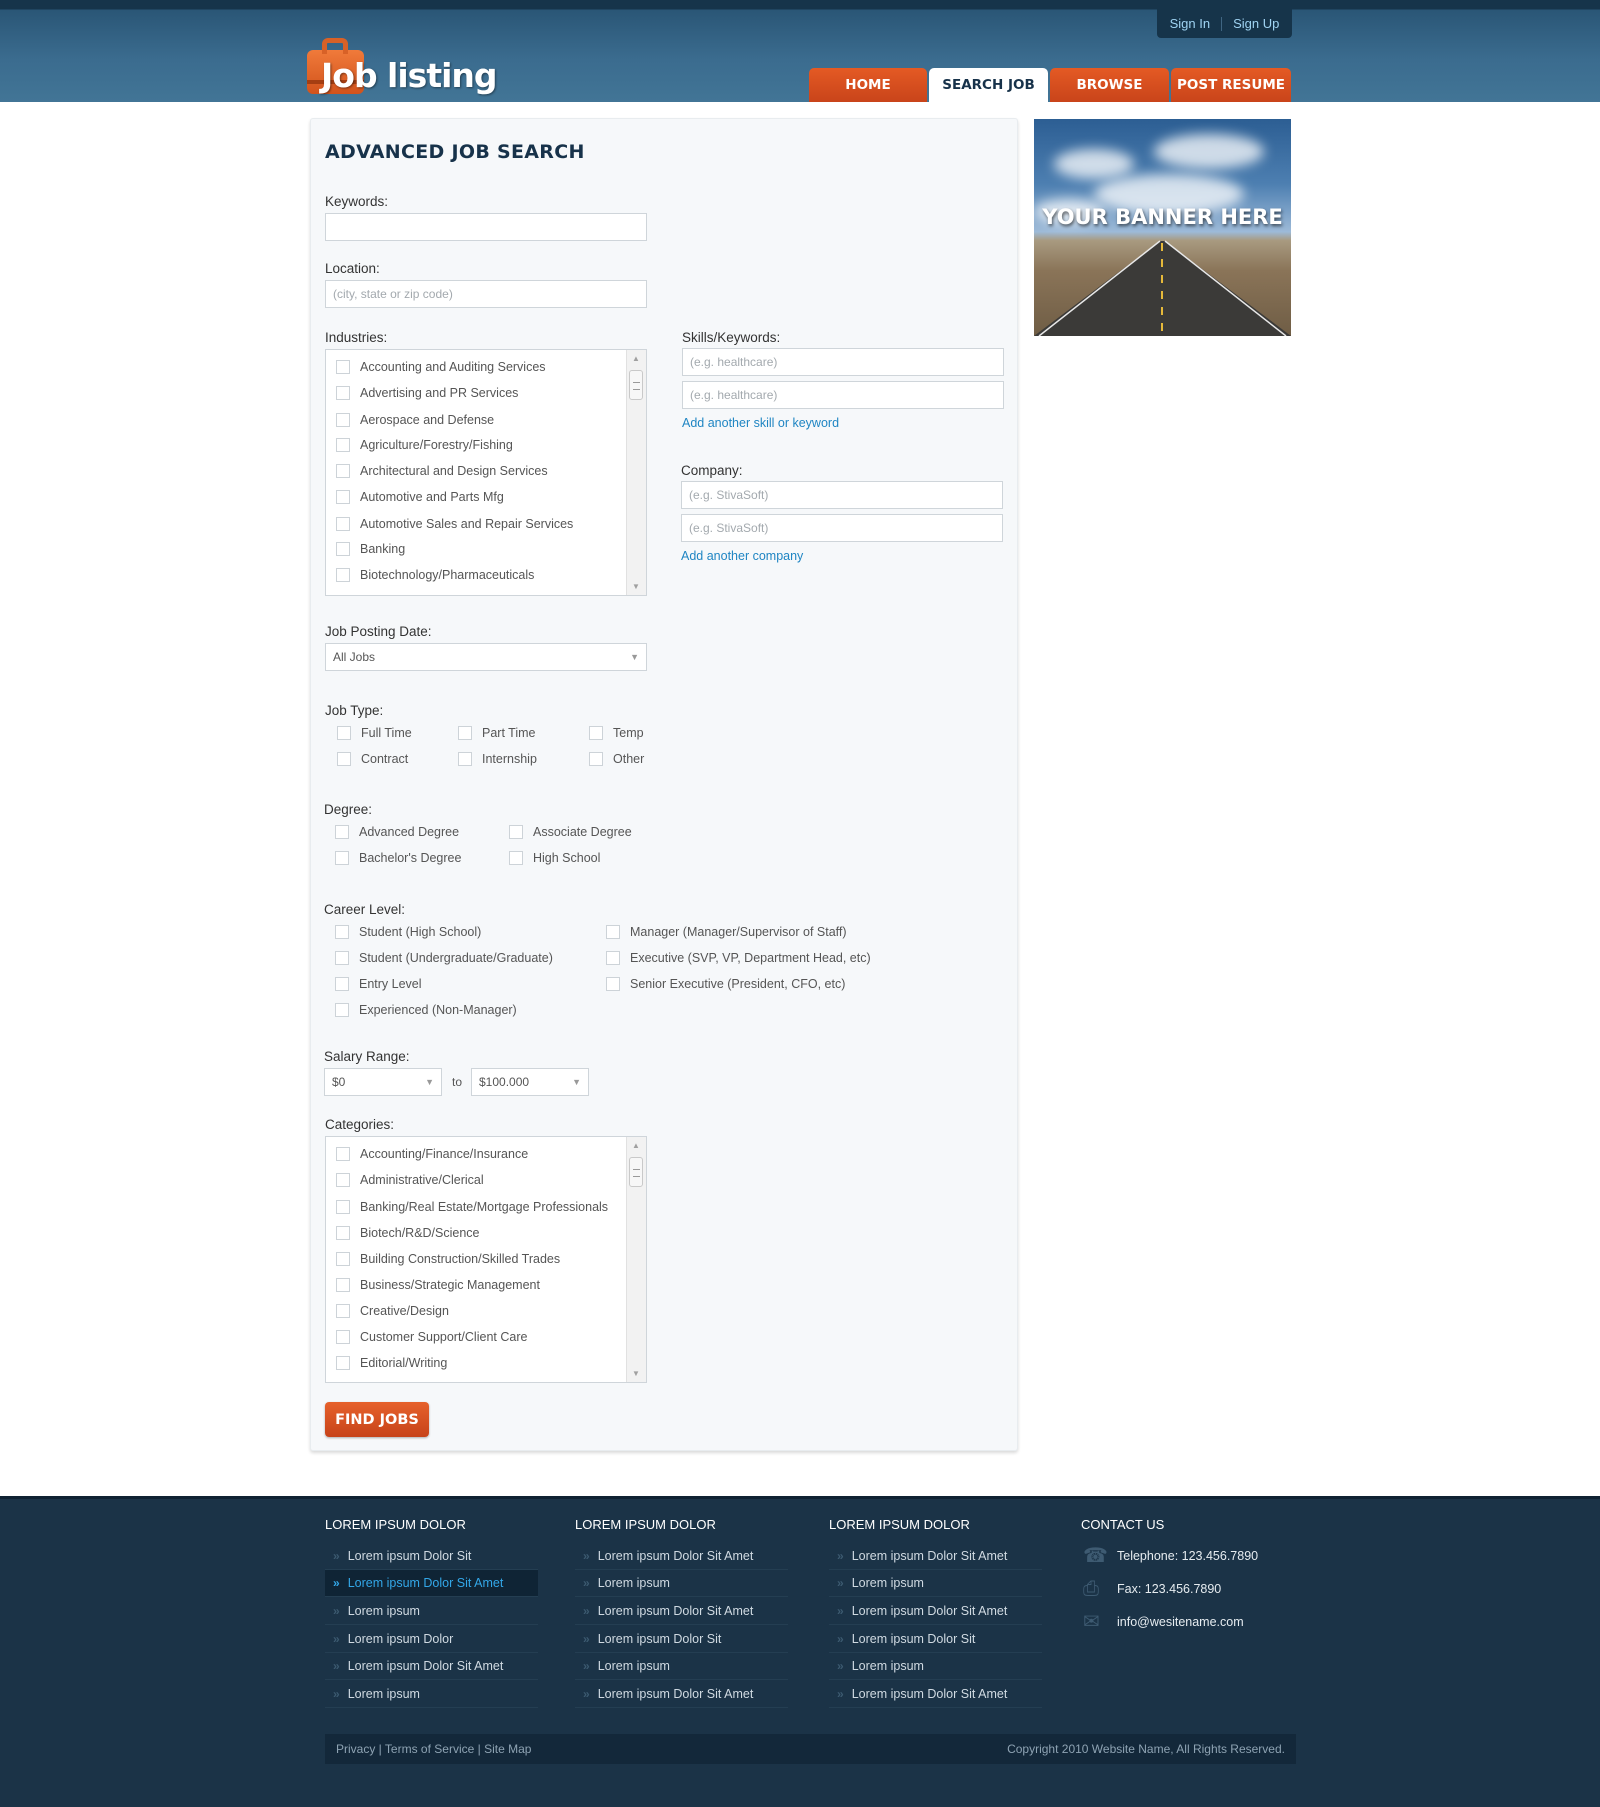 The width and height of the screenshot is (1600, 1807). Describe the element at coordinates (415, 420) in the screenshot. I see `list-item: Aerospace and Defense` at that location.